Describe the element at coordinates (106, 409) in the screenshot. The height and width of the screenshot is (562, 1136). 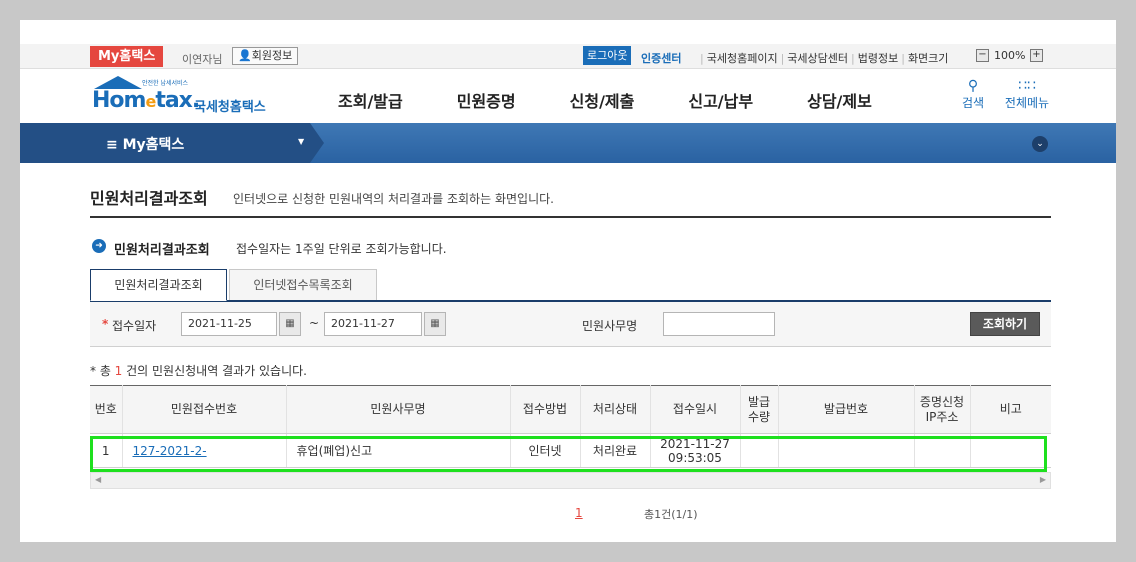
I see `col-header-no: 번호` at that location.